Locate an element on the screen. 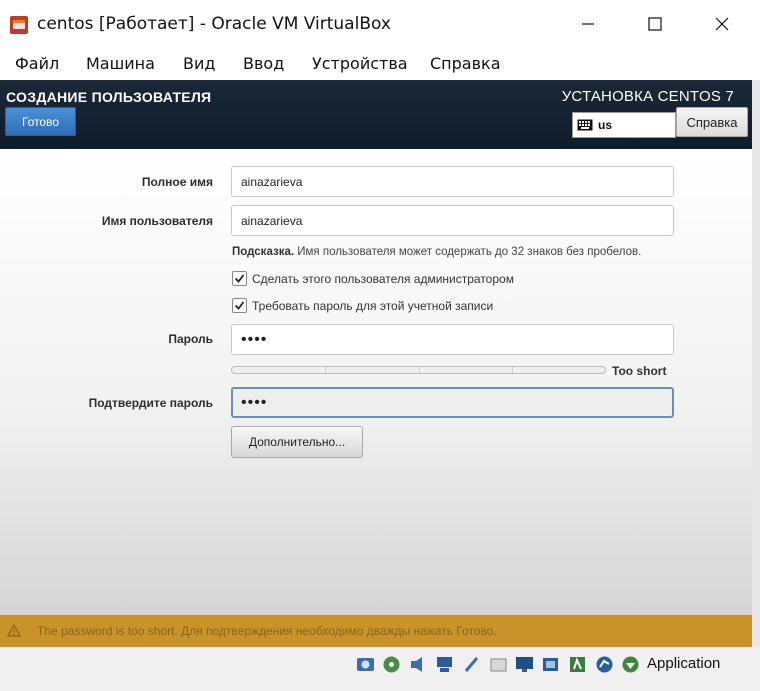  menu-machine: Машина is located at coordinates (120, 63).